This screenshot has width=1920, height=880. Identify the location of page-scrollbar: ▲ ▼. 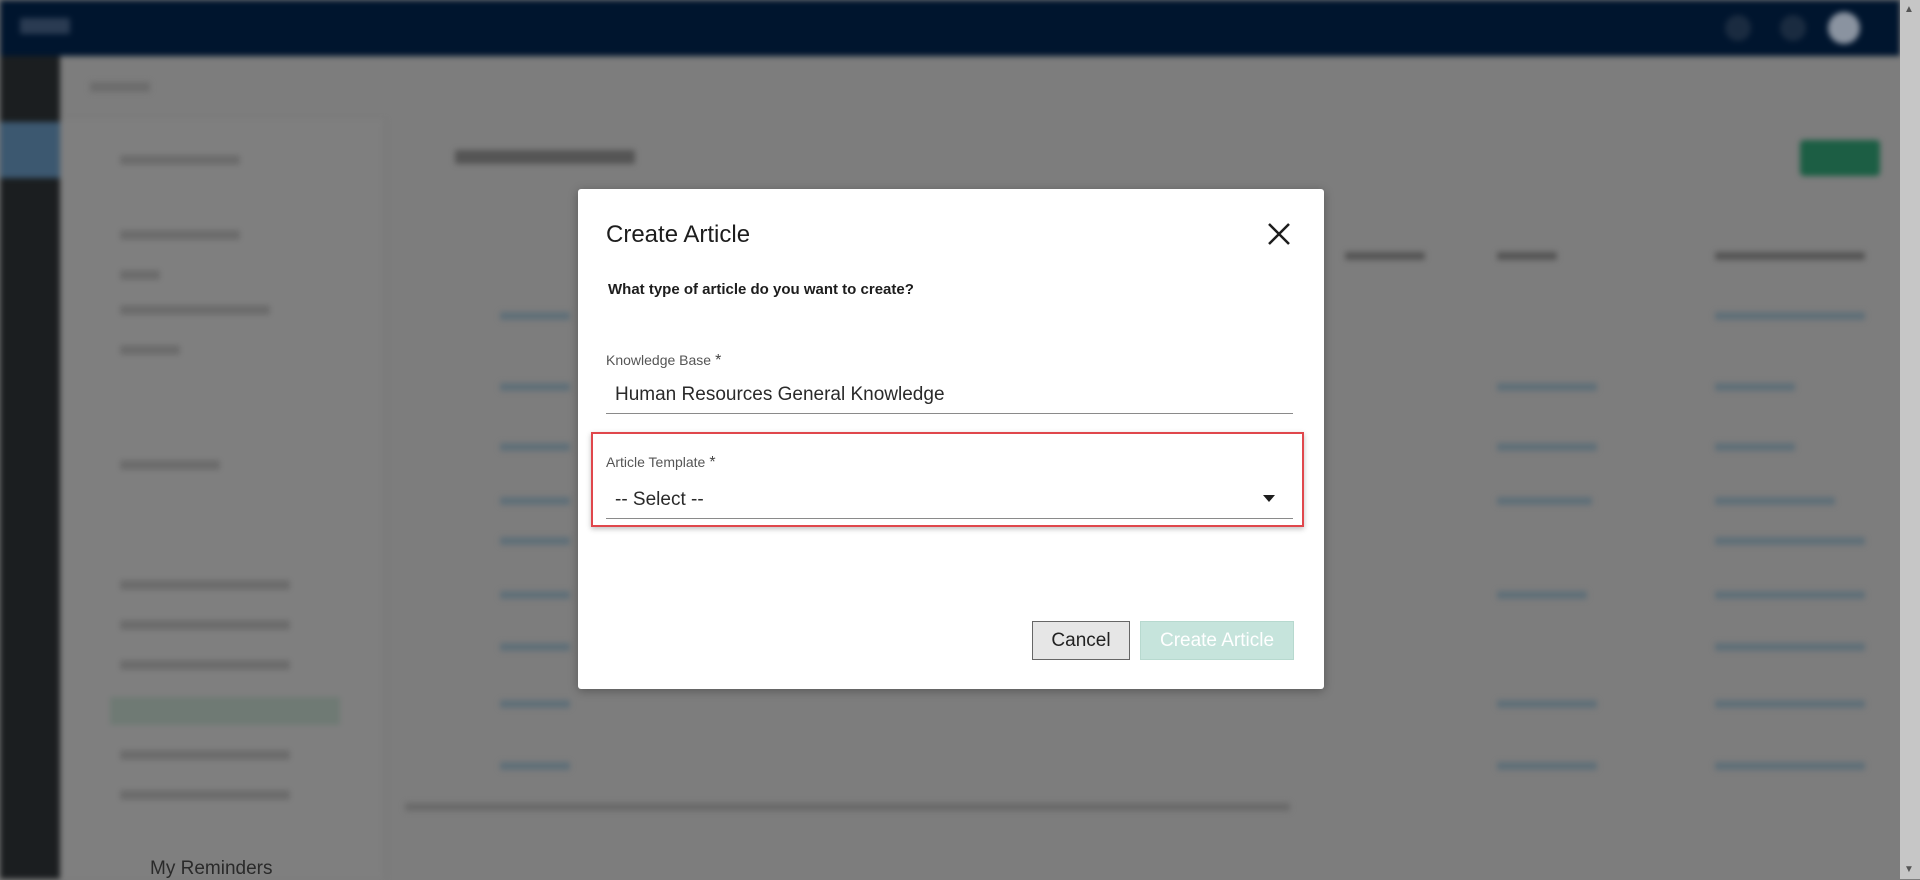
(1910, 439).